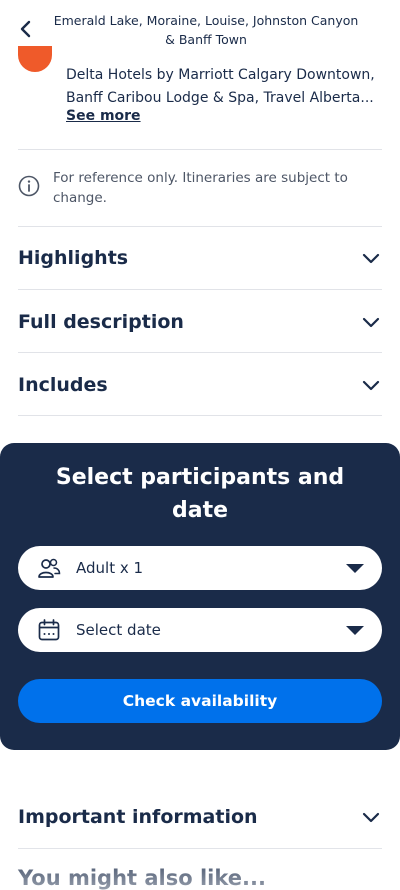 The height and width of the screenshot is (890, 400). Describe the element at coordinates (200, 494) in the screenshot. I see `booking-title: Select participants and date` at that location.